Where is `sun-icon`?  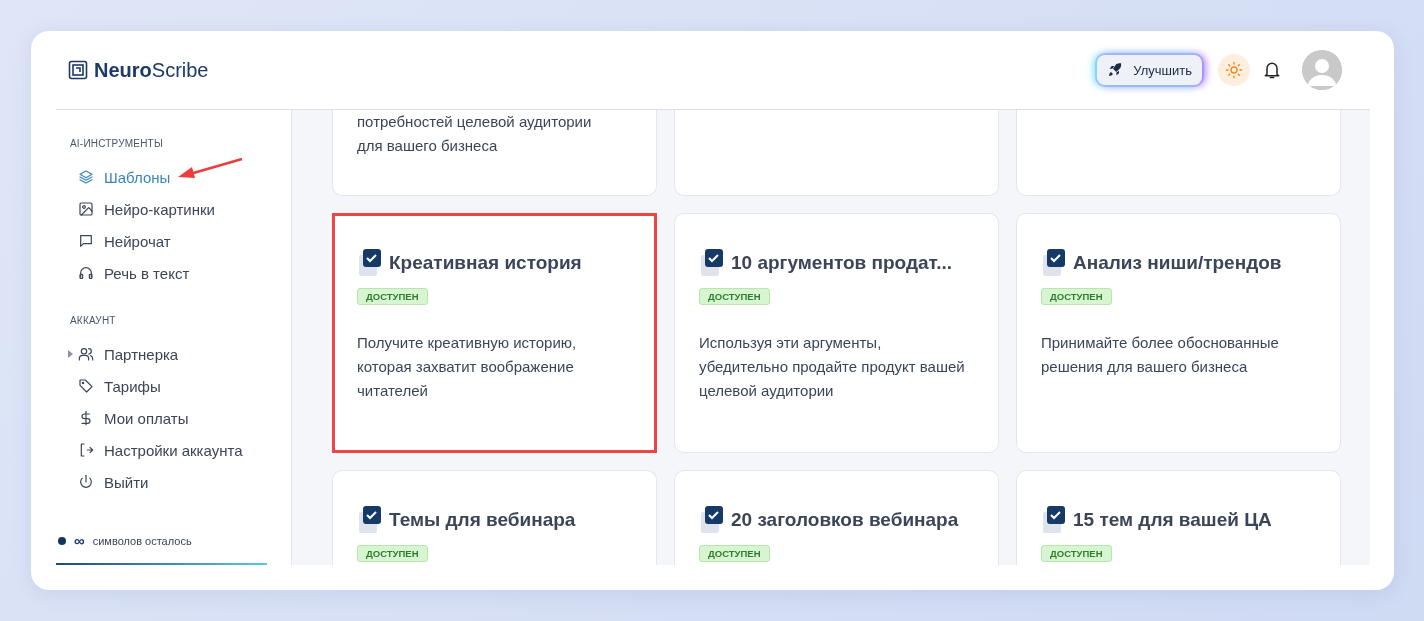
sun-icon is located at coordinates (1234, 70).